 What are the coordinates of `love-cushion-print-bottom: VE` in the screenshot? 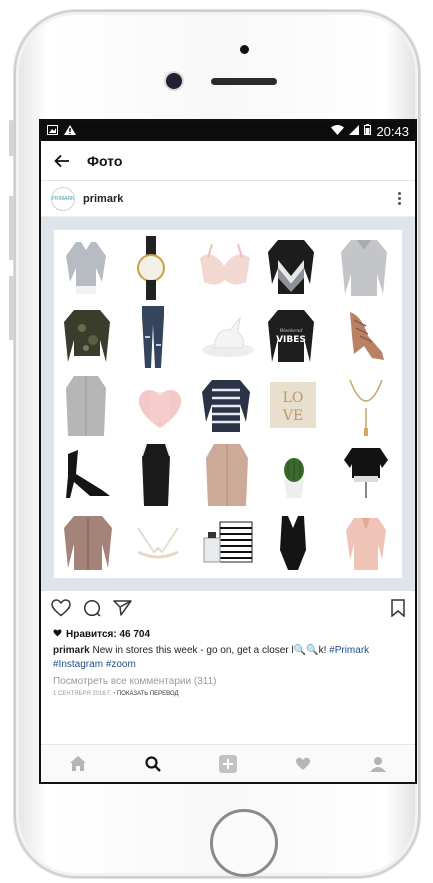 It's located at (292, 416).